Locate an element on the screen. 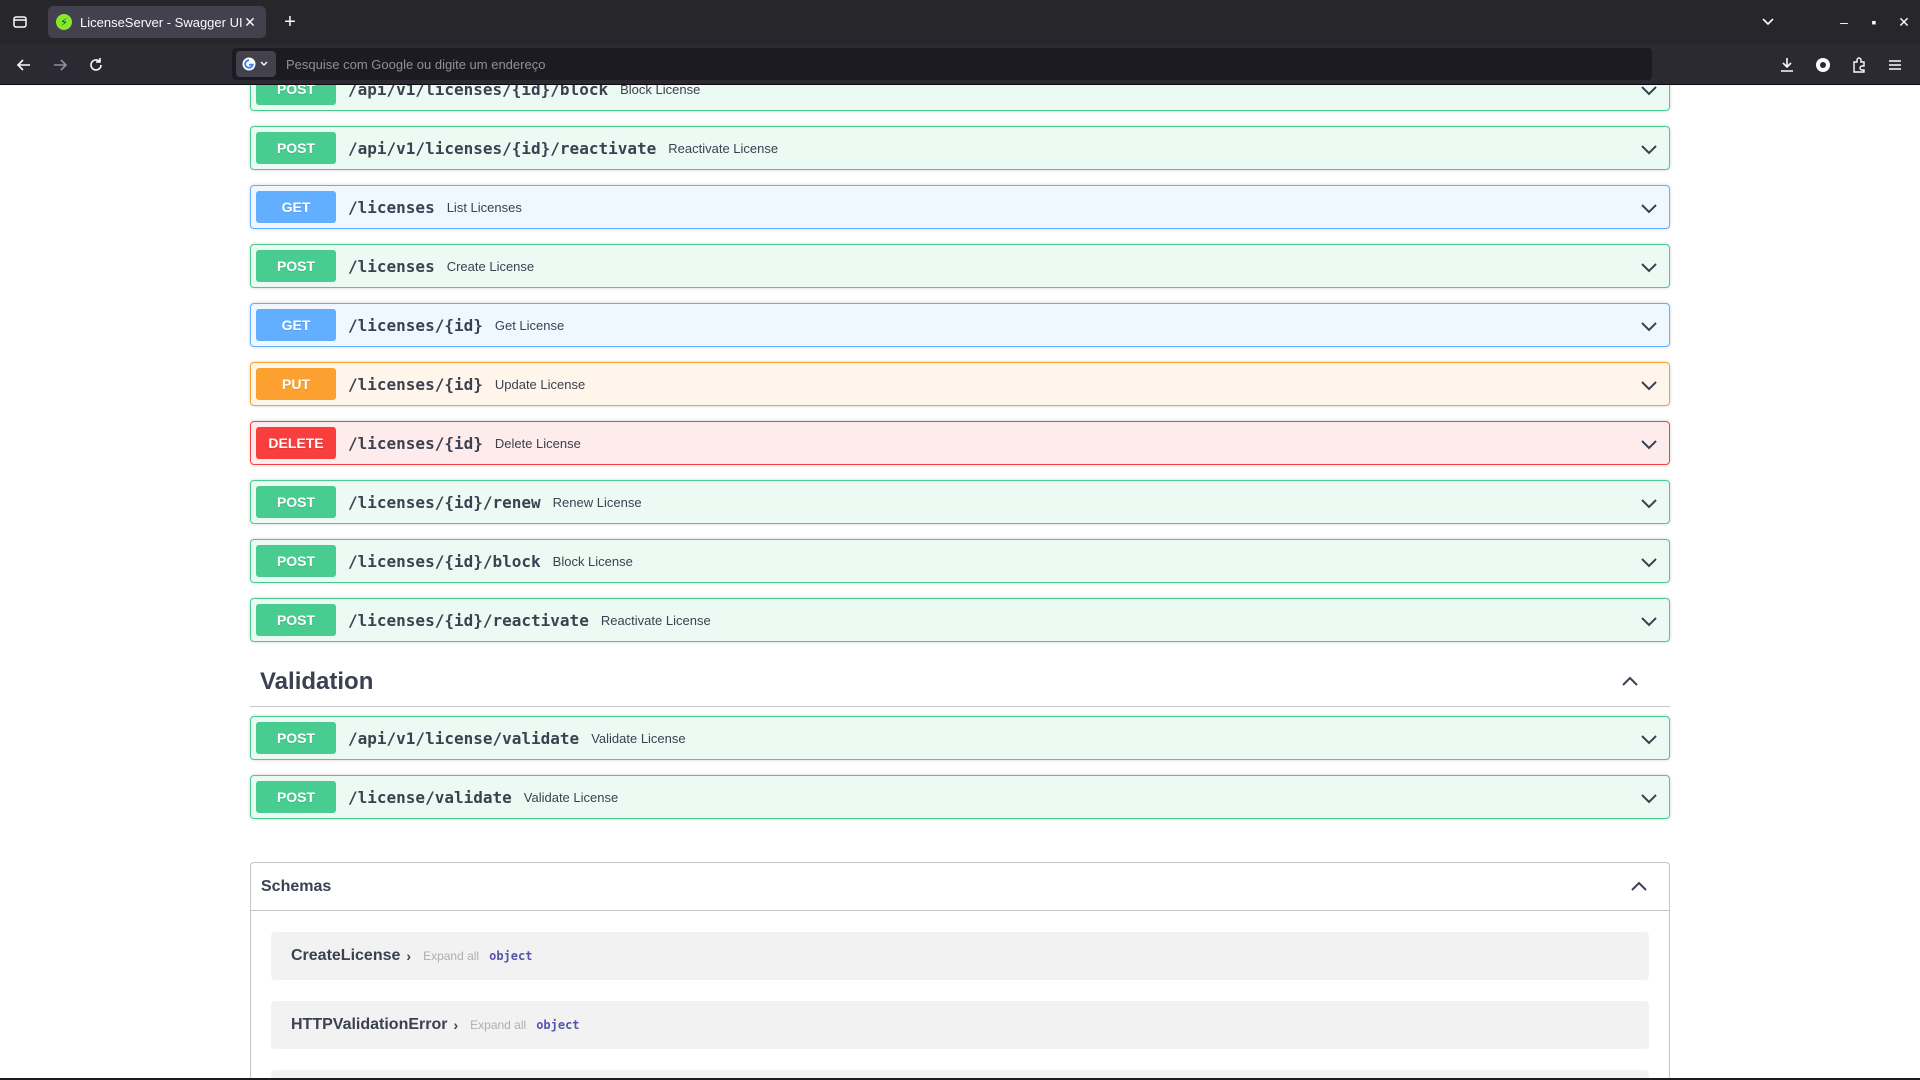 The width and height of the screenshot is (1920, 1080). tab-list-icon is located at coordinates (20, 22).